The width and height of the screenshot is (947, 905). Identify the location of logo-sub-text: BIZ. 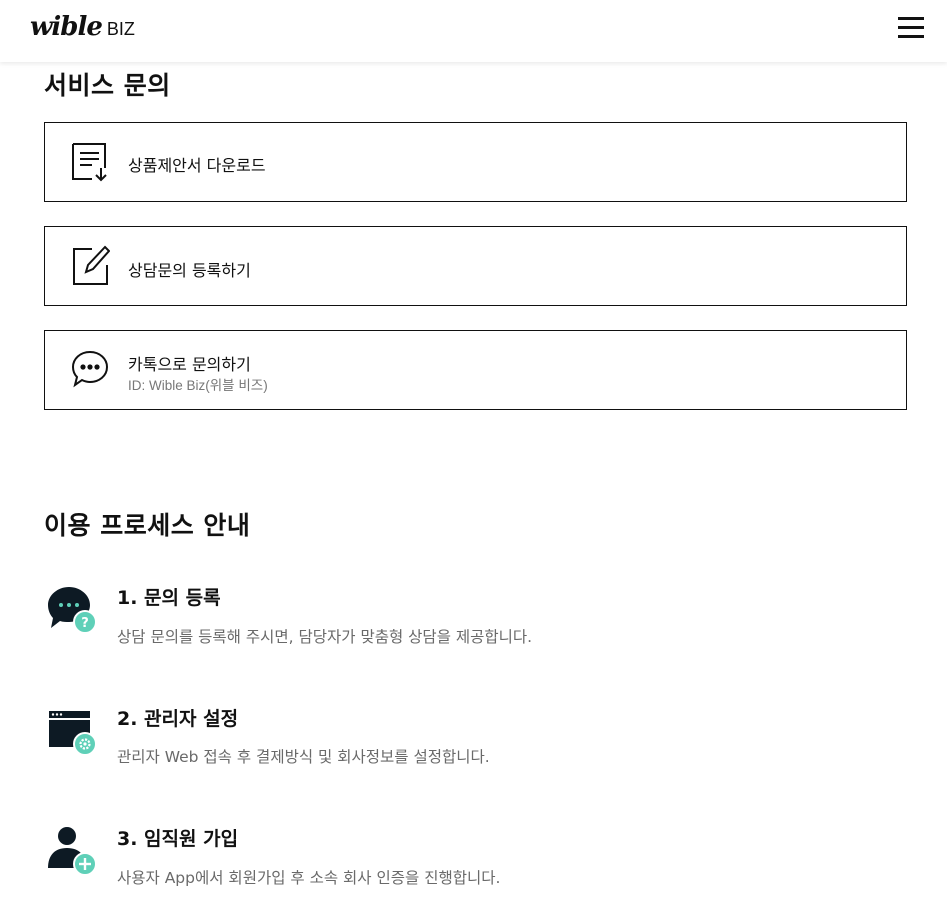
(120, 29).